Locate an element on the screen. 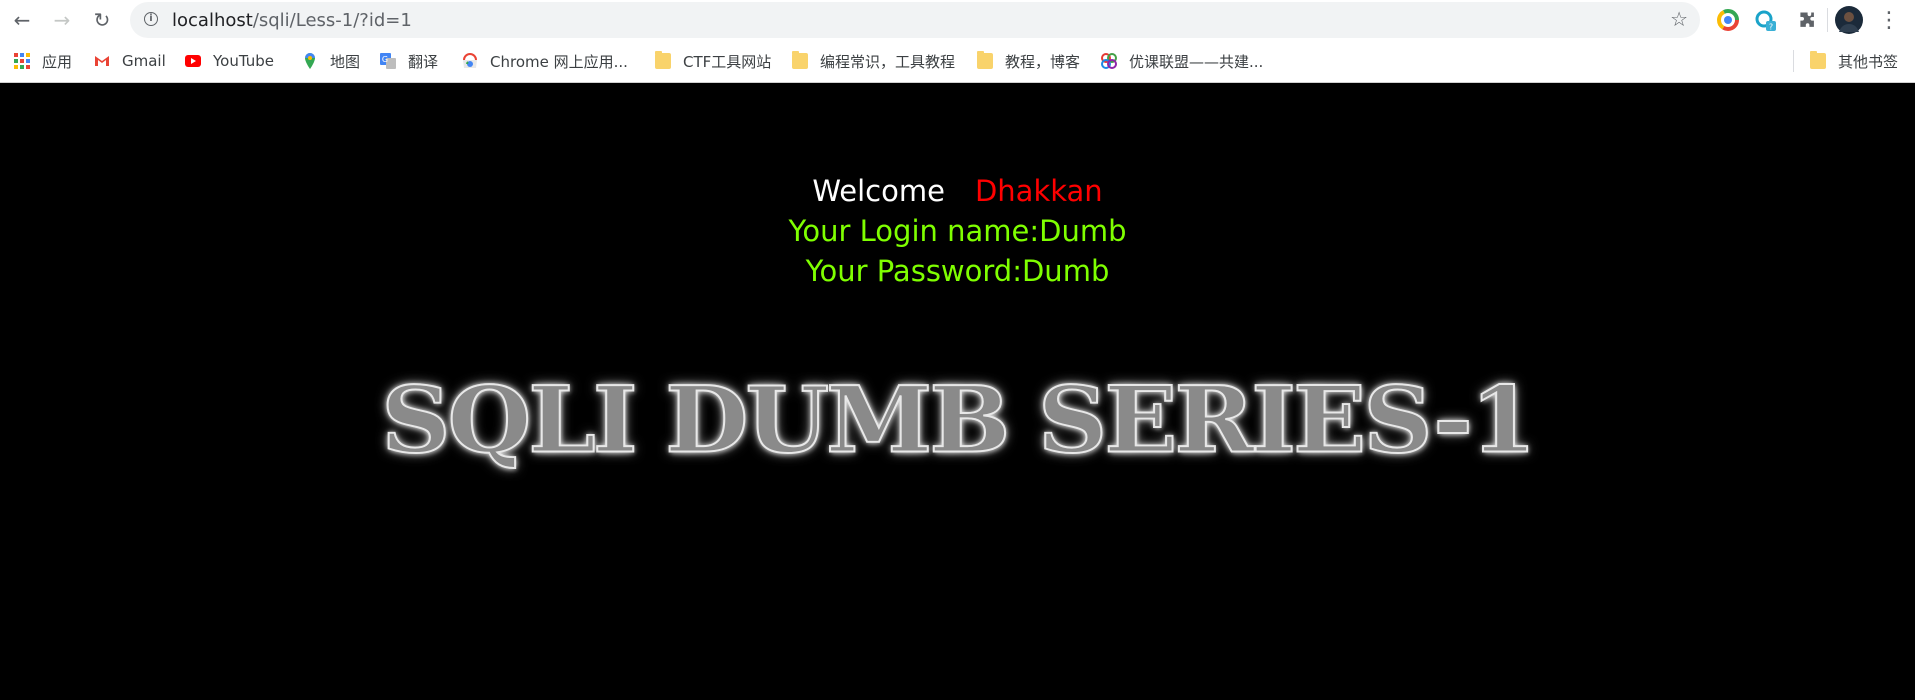 This screenshot has width=1915, height=700. maps-pin-icon is located at coordinates (310, 61).